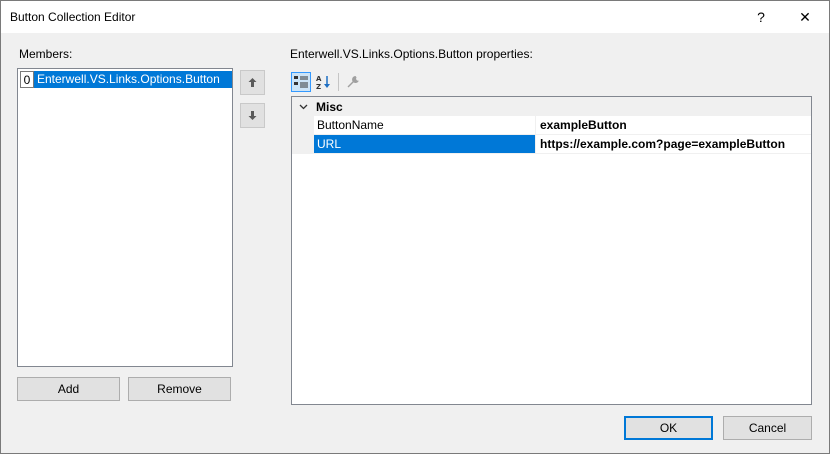 The height and width of the screenshot is (454, 830). I want to click on help-button: ?, so click(761, 17).